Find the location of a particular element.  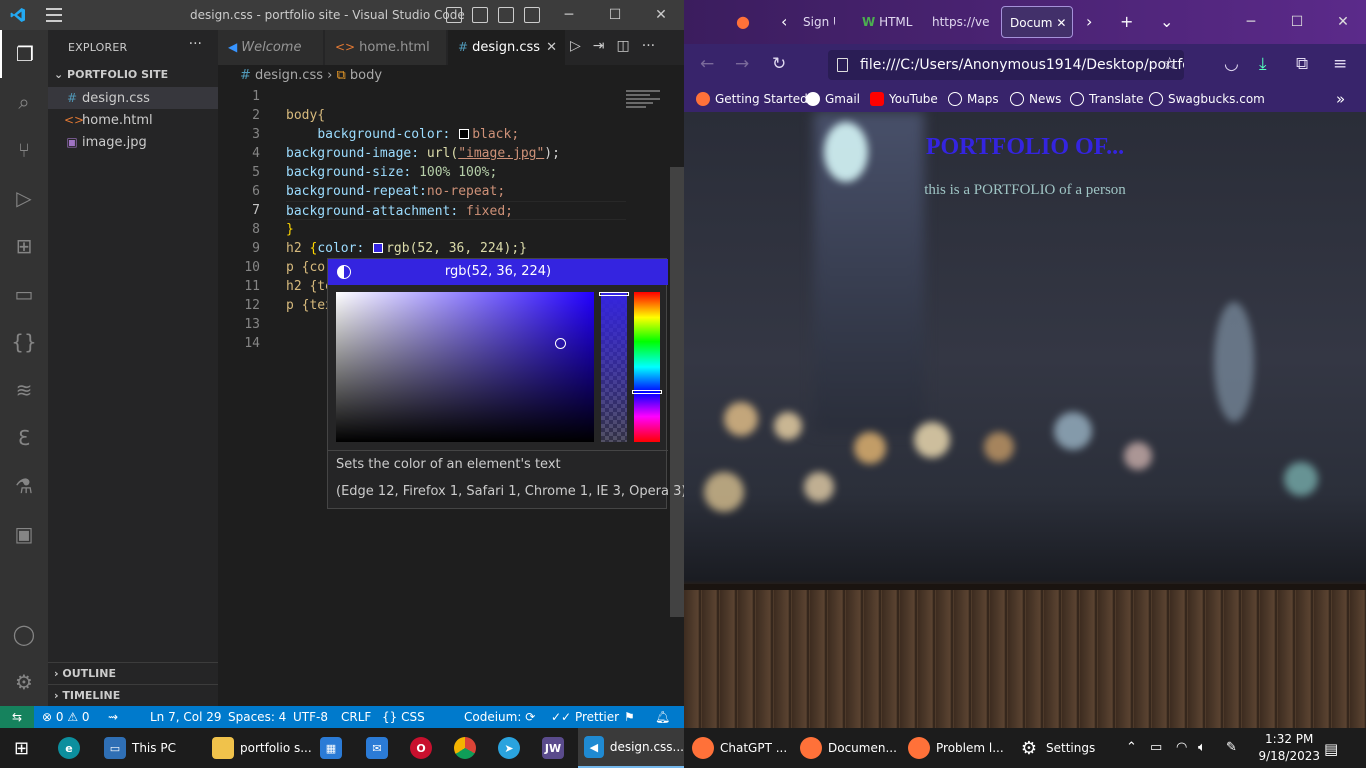

taskbar-edge: e is located at coordinates (72, 748).